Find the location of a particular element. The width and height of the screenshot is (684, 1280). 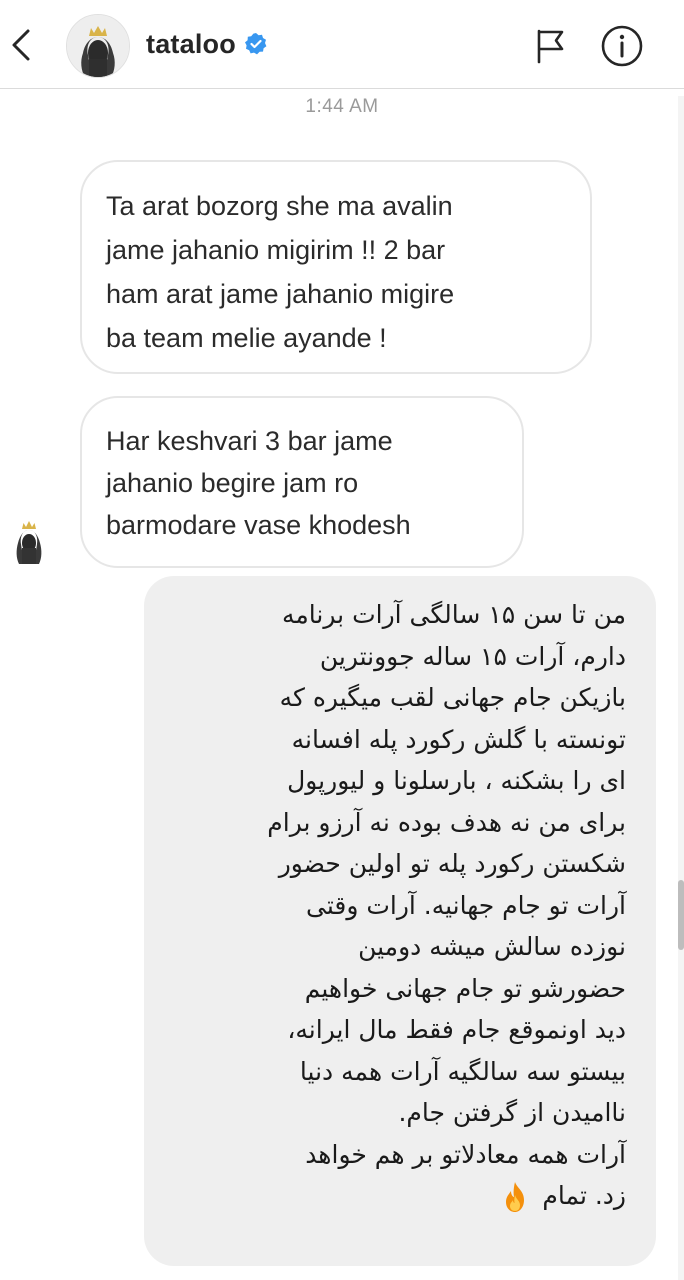

message-line-text: زد. تمام is located at coordinates (584, 1195).